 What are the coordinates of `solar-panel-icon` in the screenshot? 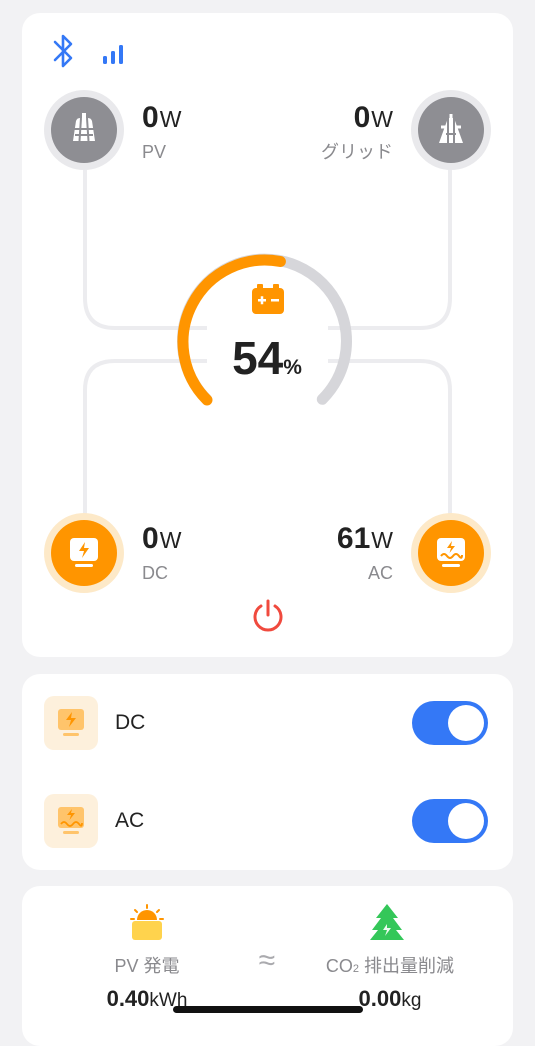 It's located at (84, 127).